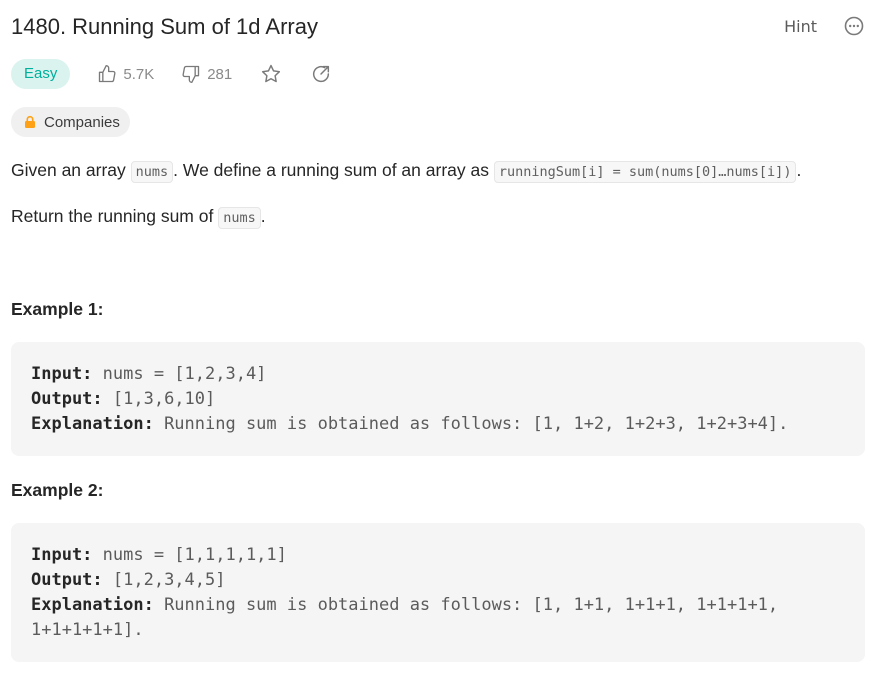 The image size is (883, 682). Describe the element at coordinates (171, 74) in the screenshot. I see `problem-meta-row: Easy 5.7K 281` at that location.